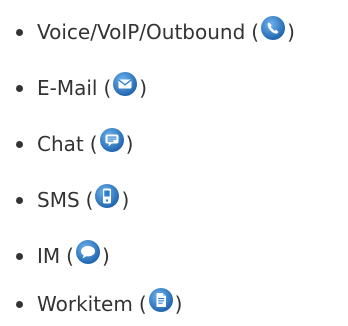 Image resolution: width=348 pixels, height=326 pixels. I want to click on list-item-im: IM ( ), so click(63, 256).